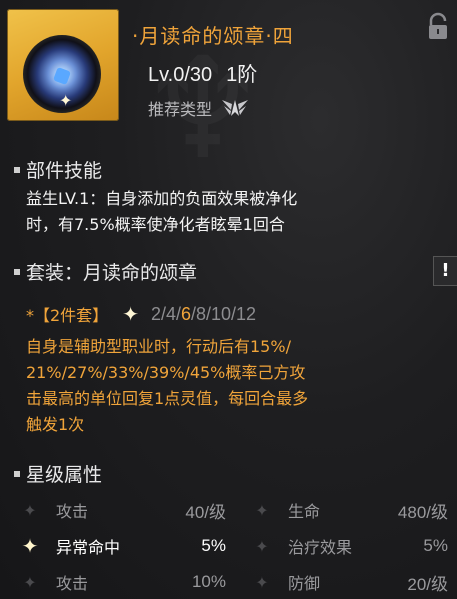  Describe the element at coordinates (205, 512) in the screenshot. I see `attribute-value: 40/级` at that location.